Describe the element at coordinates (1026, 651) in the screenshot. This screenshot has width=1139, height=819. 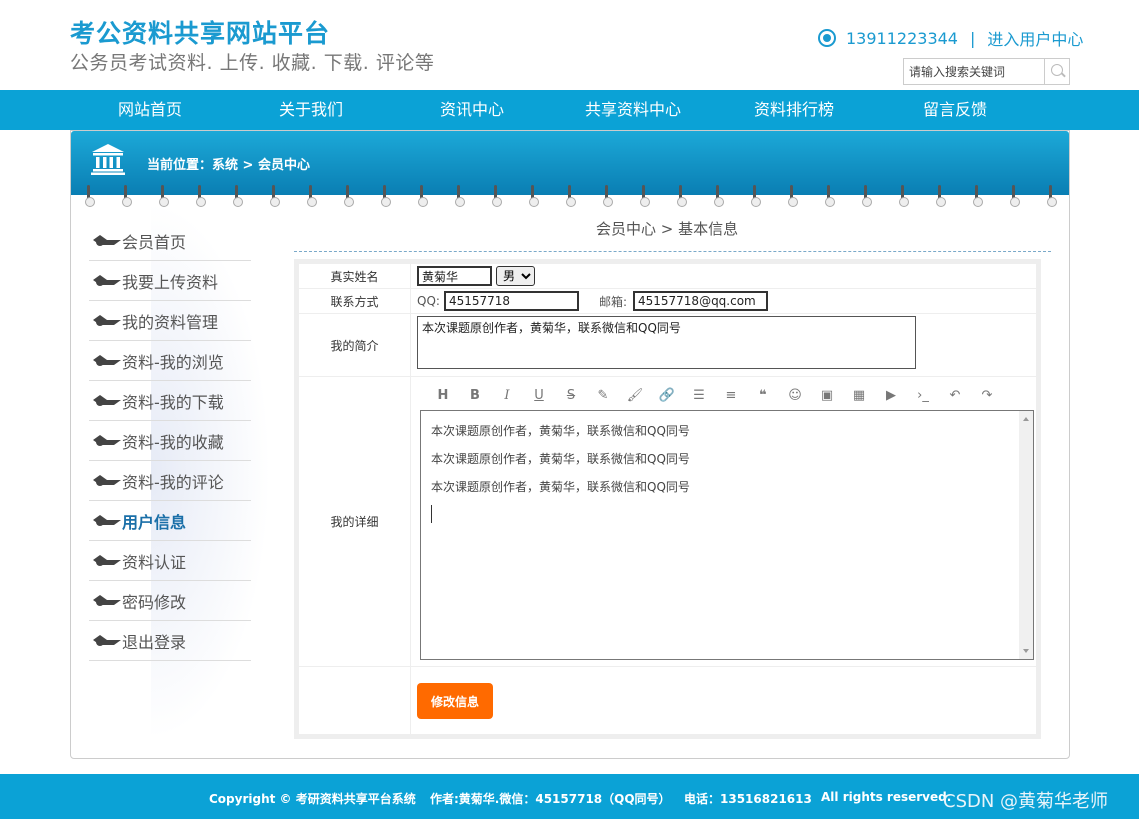
I see `scroll-down-arrow-icon` at that location.